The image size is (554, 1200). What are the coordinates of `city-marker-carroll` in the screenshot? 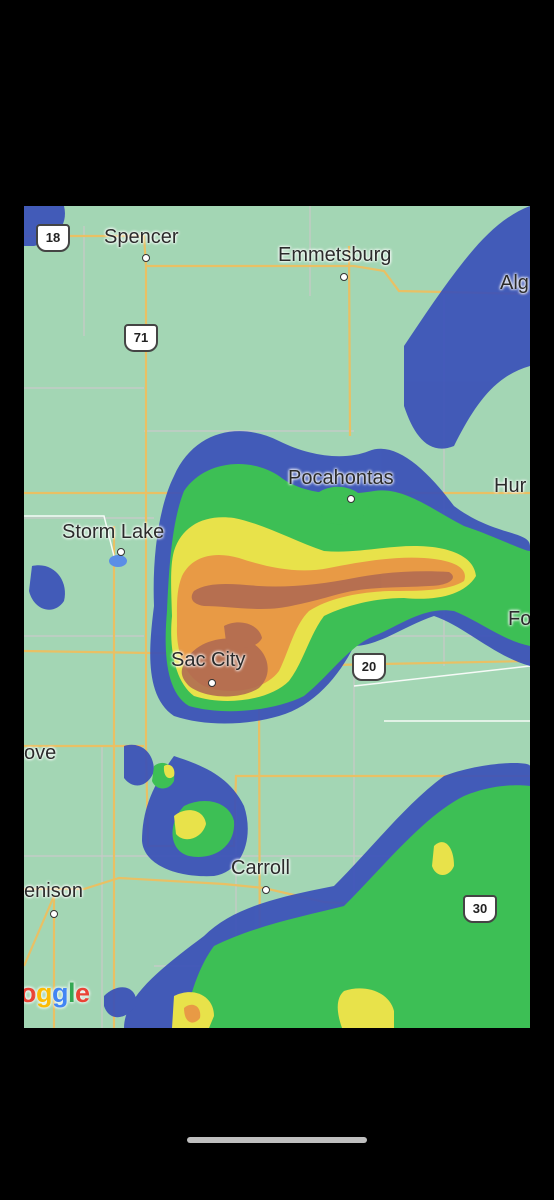 It's located at (266, 890).